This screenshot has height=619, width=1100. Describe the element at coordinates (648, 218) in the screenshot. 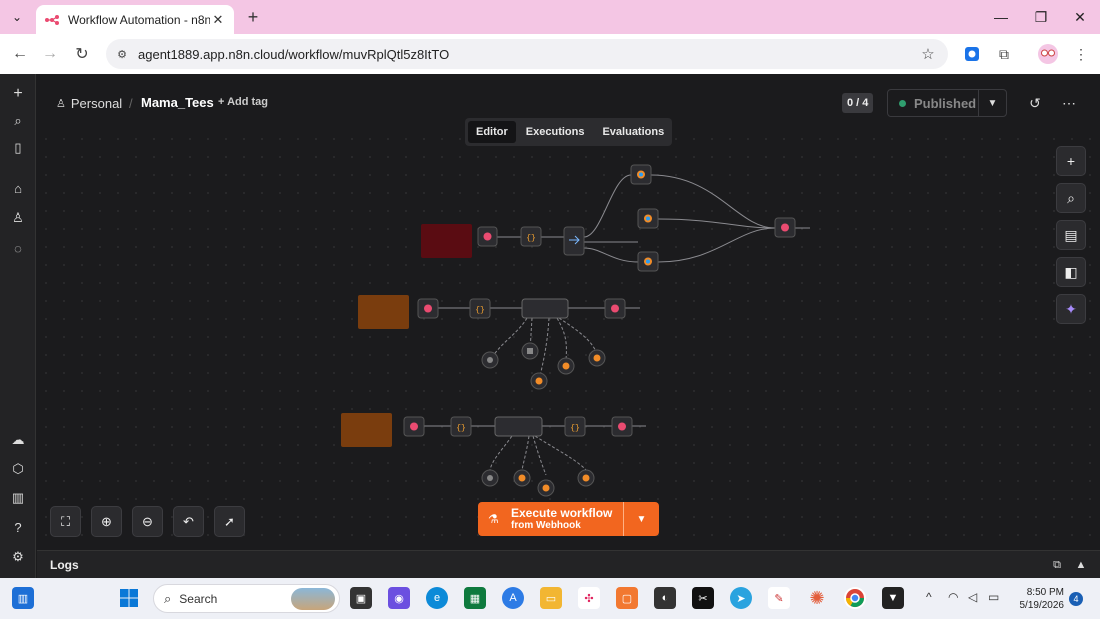

I see `node-reservation` at that location.